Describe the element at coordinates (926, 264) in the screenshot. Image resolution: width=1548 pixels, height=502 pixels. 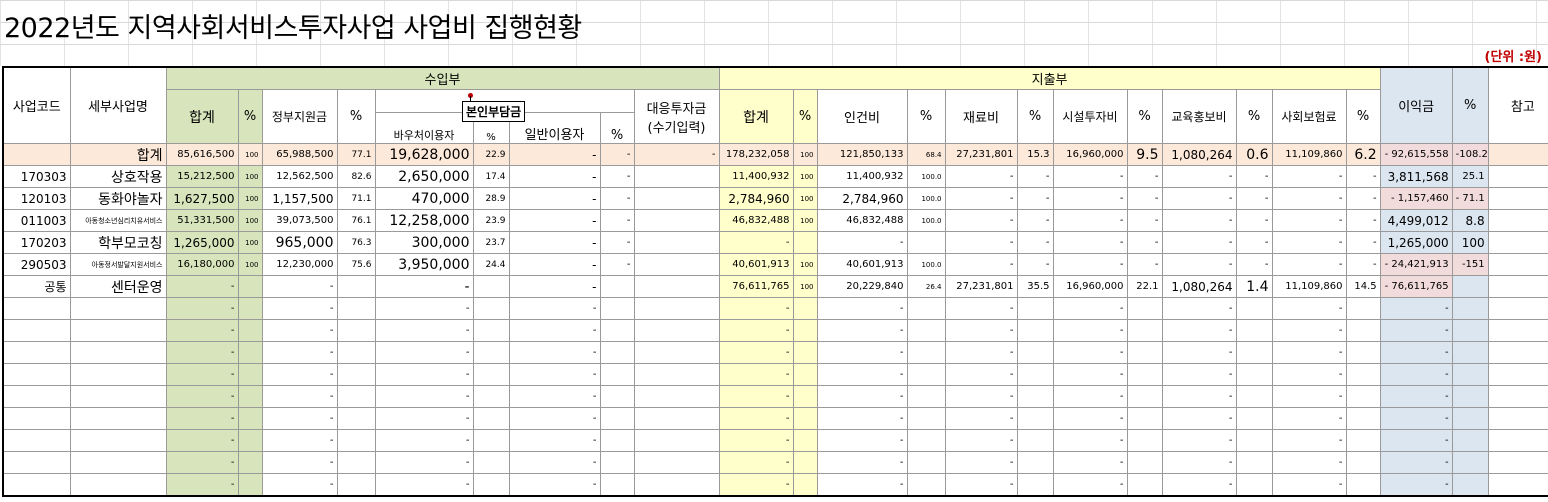
I see `cell: 100.0` at that location.